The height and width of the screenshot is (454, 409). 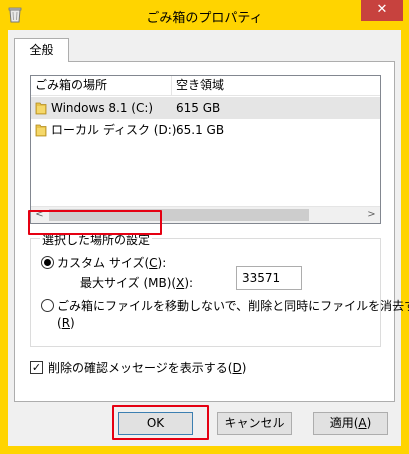 What do you see at coordinates (114, 130) in the screenshot?
I see `location-name: ローカル ディスク (D:)` at bounding box center [114, 130].